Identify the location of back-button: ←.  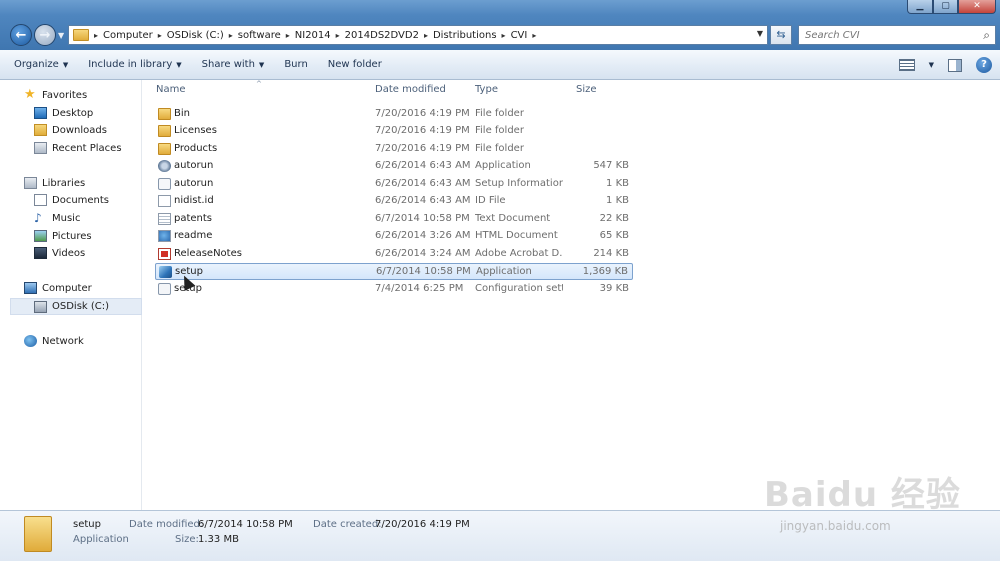
(21, 35).